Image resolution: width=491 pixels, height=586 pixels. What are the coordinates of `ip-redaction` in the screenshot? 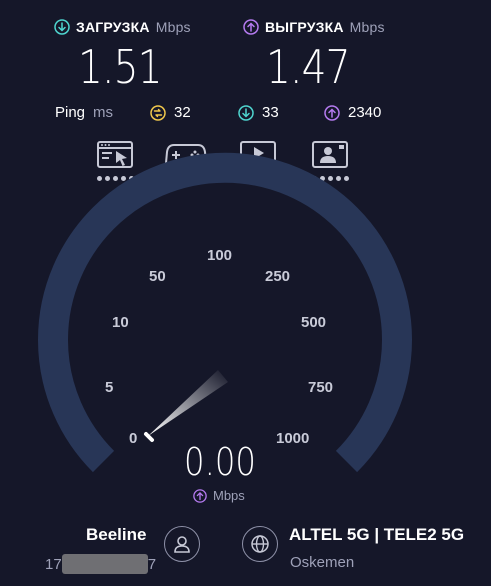 It's located at (104, 564).